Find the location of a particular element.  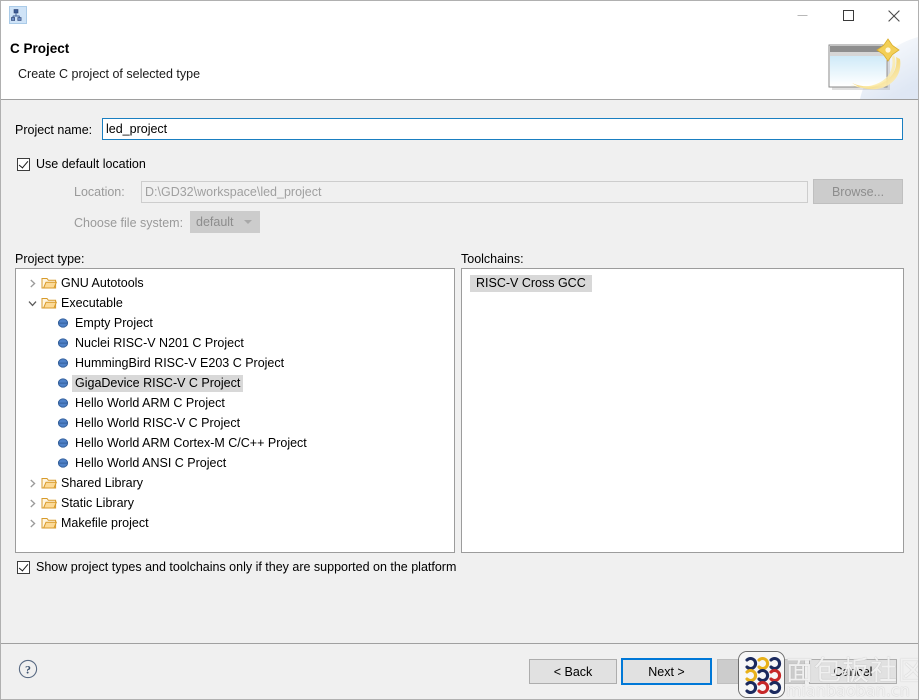

file-system-label: Choose file system: is located at coordinates (129, 223).